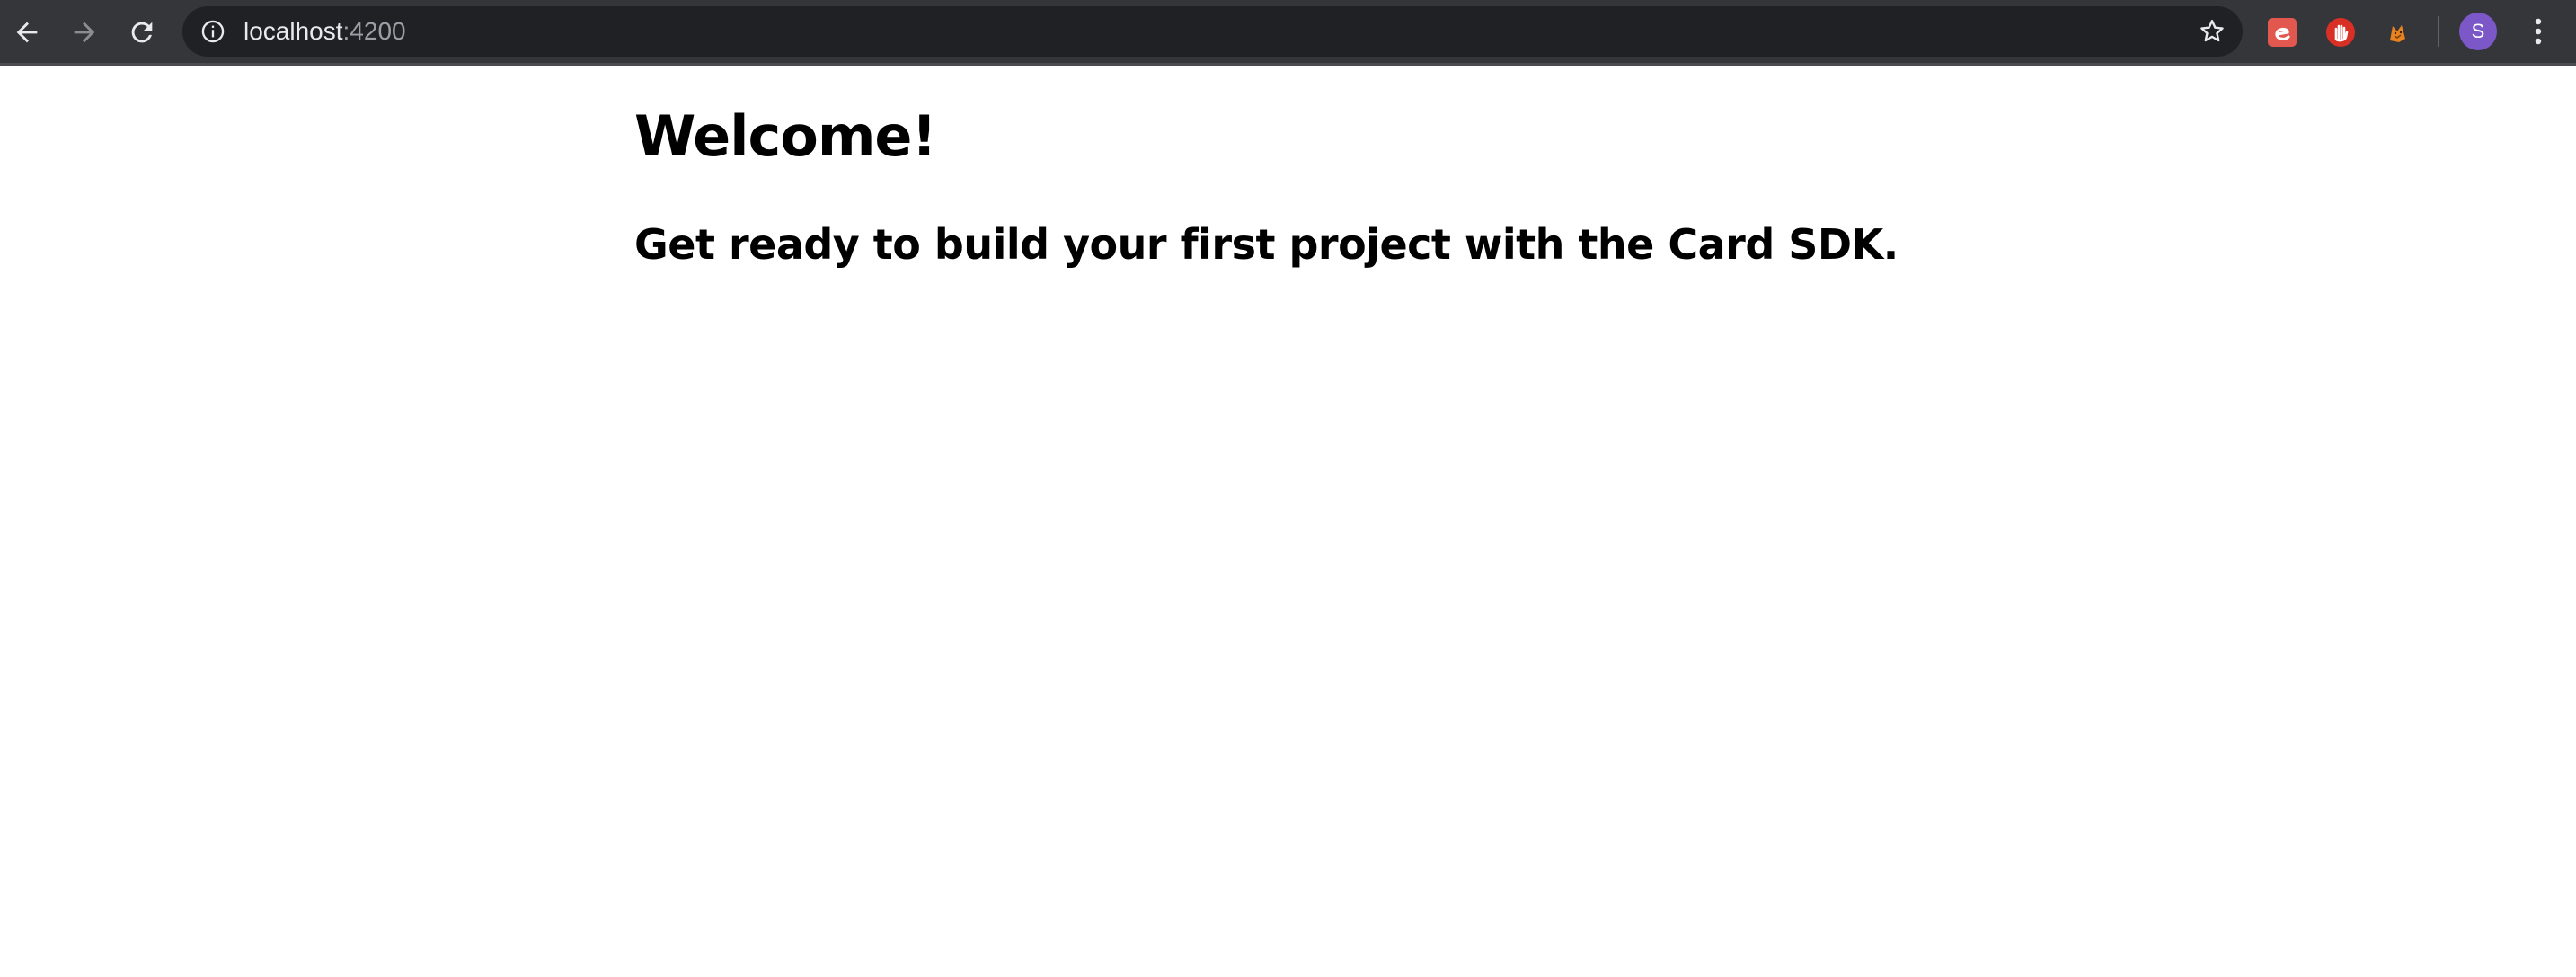  What do you see at coordinates (213, 31) in the screenshot?
I see `info-icon` at bounding box center [213, 31].